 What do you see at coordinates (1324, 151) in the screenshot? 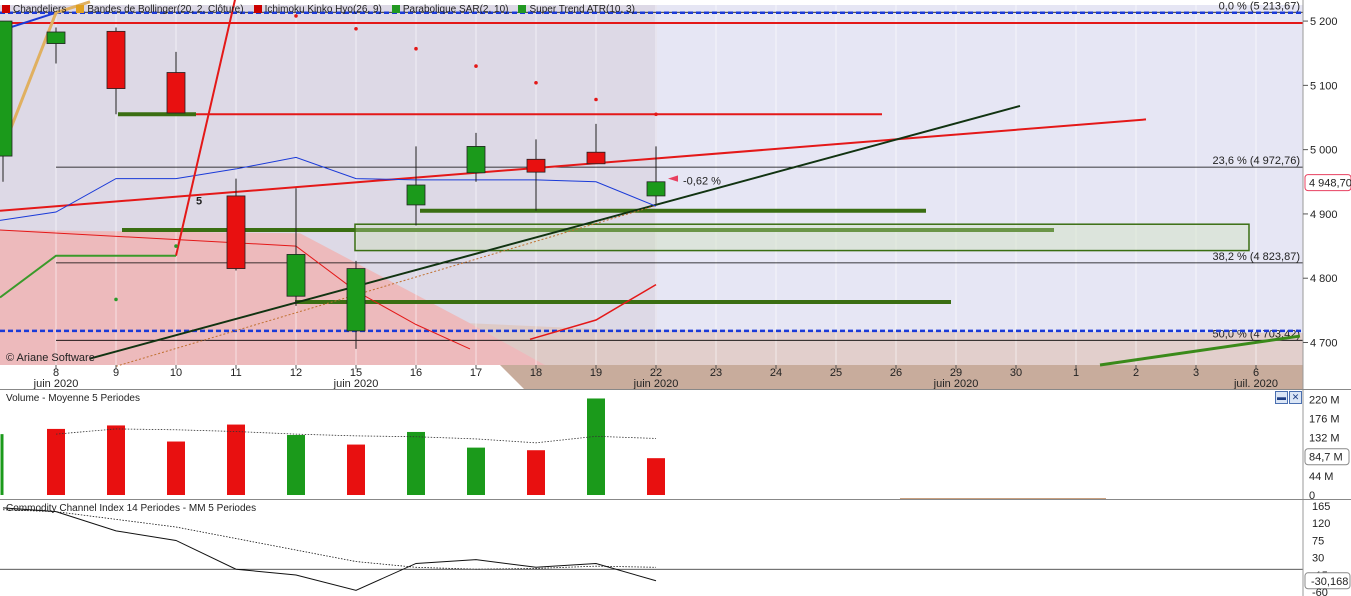
I see `y-tick-label: 5 000` at bounding box center [1324, 151].